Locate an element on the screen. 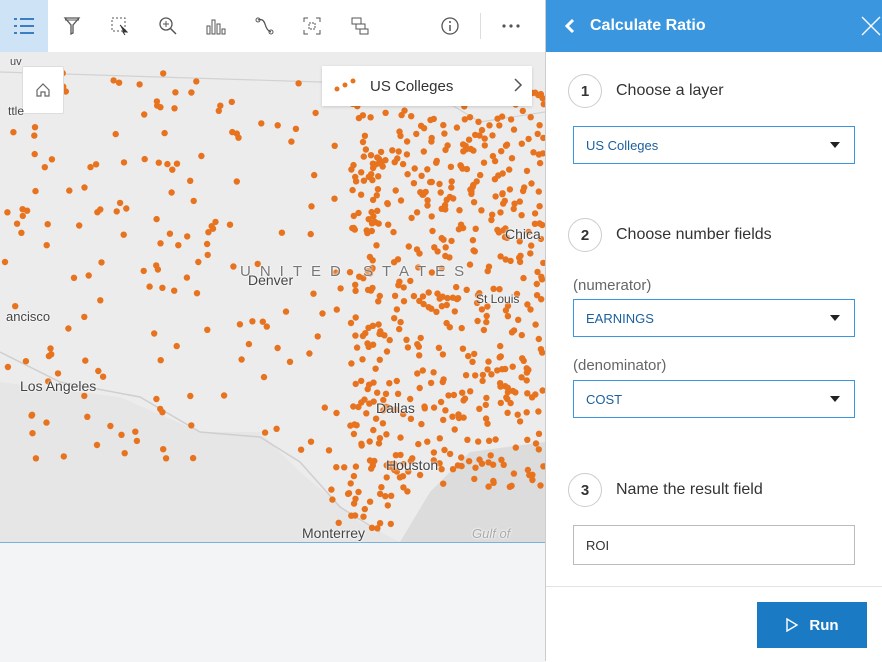  extent-button is located at coordinates (312, 26).